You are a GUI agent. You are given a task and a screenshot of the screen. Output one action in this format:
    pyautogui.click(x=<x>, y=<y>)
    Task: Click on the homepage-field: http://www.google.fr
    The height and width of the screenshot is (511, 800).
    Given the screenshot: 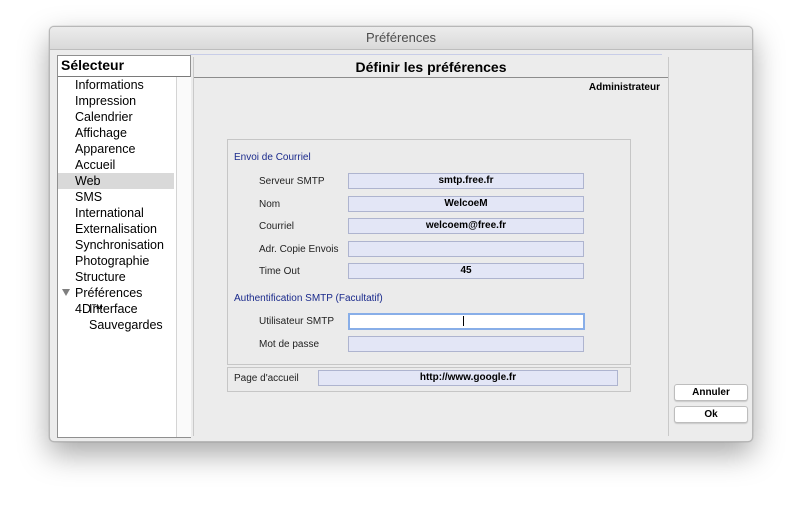 What is the action you would take?
    pyautogui.click(x=468, y=378)
    